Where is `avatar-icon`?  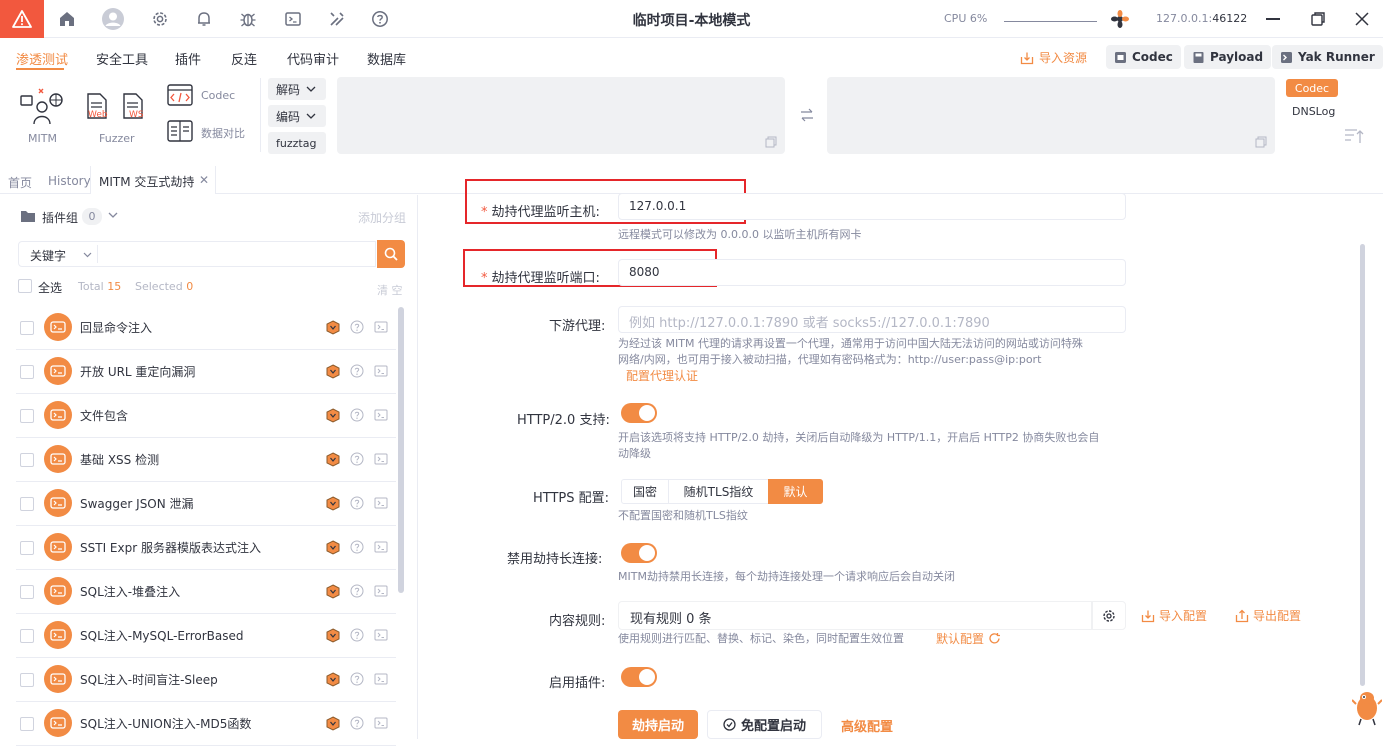
avatar-icon is located at coordinates (113, 19).